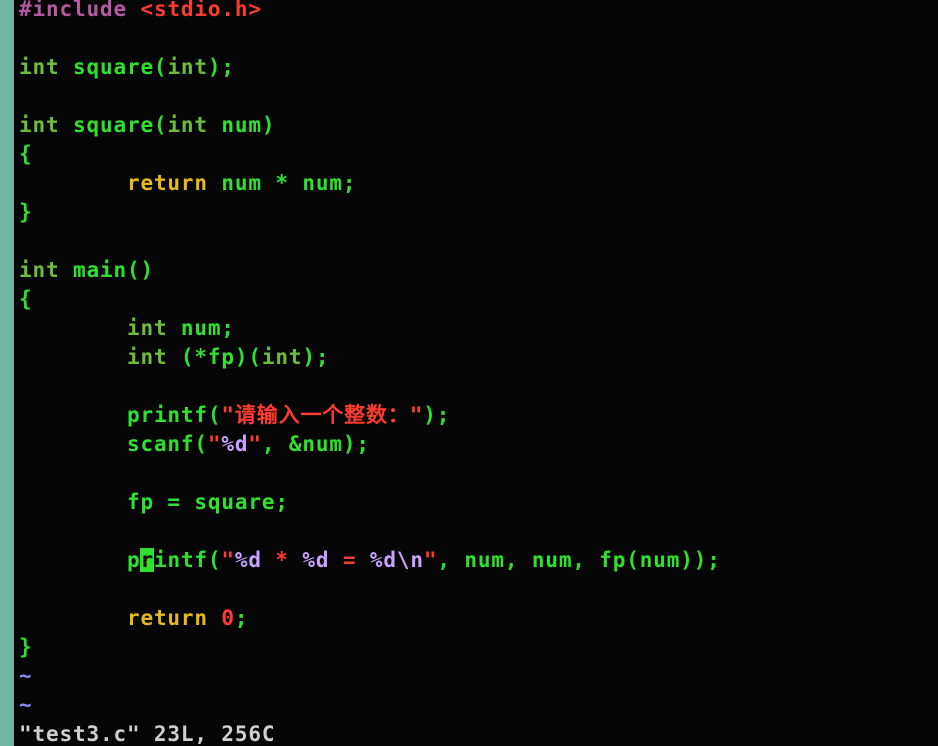 Image resolution: width=938 pixels, height=746 pixels. What do you see at coordinates (201, 10) in the screenshot?
I see `preprocessor-token: <stdio.h>` at bounding box center [201, 10].